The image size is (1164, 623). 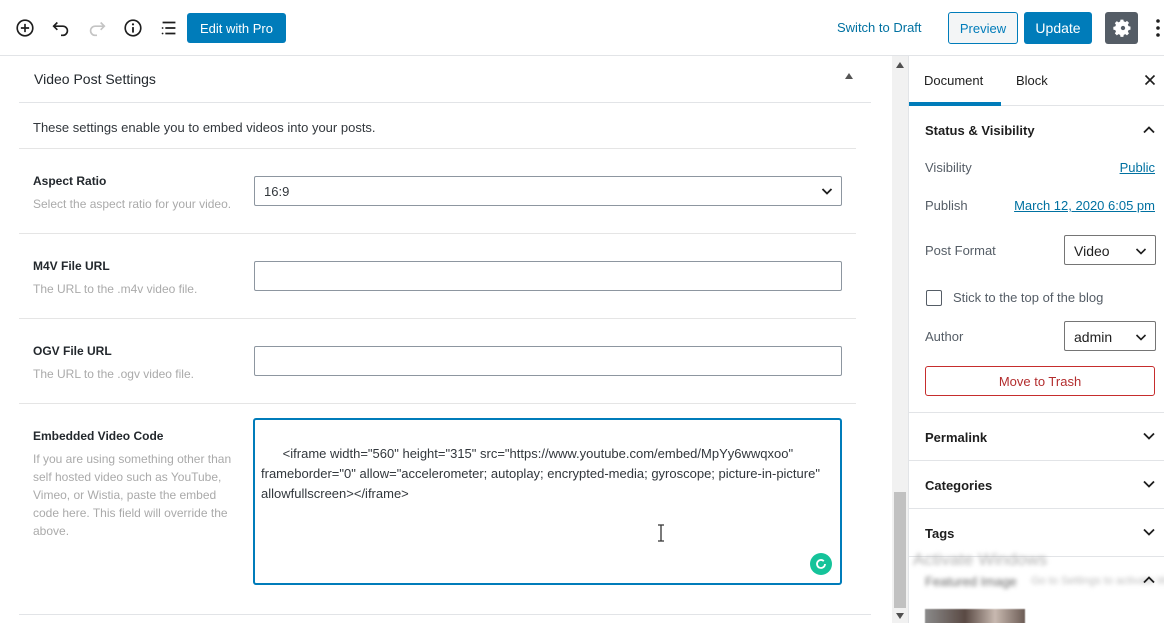 What do you see at coordinates (1028, 297) in the screenshot?
I see `sticky-label: Stick to the top of the blog` at bounding box center [1028, 297].